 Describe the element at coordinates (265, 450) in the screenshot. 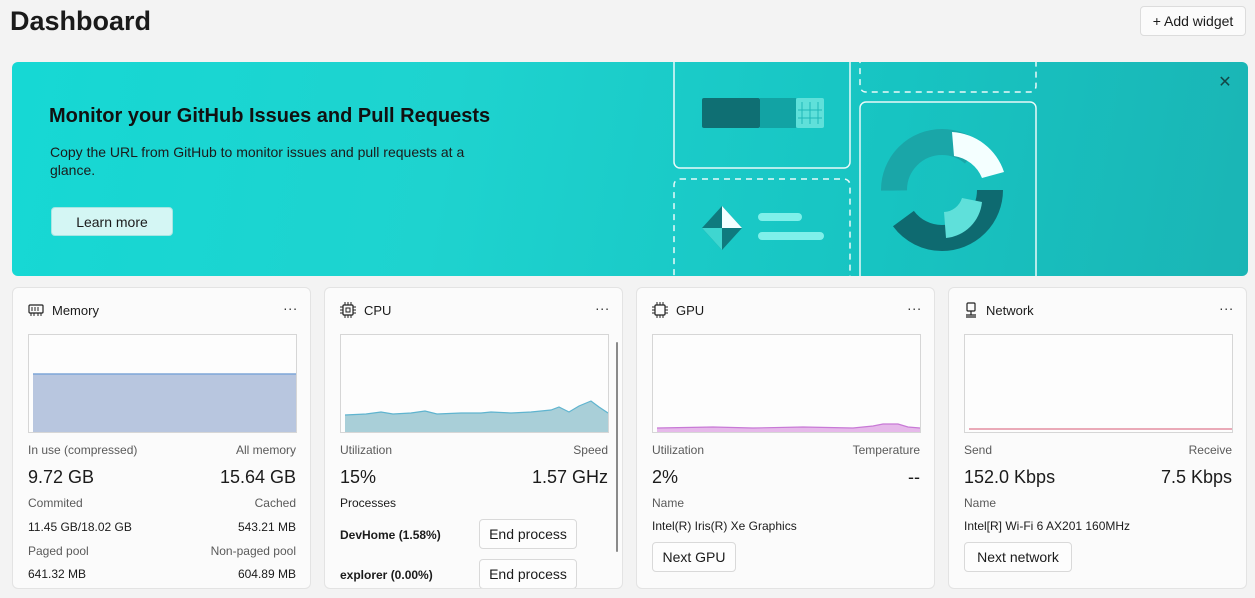

I see `all-memory-label: All memory` at that location.